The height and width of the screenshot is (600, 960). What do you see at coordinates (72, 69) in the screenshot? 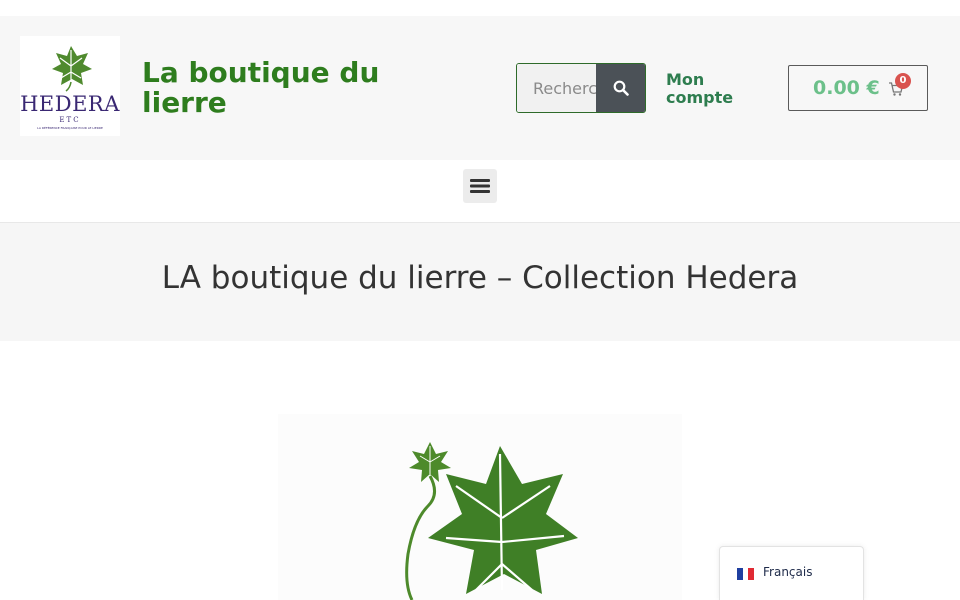
I see `ivy-leaf-icon` at bounding box center [72, 69].